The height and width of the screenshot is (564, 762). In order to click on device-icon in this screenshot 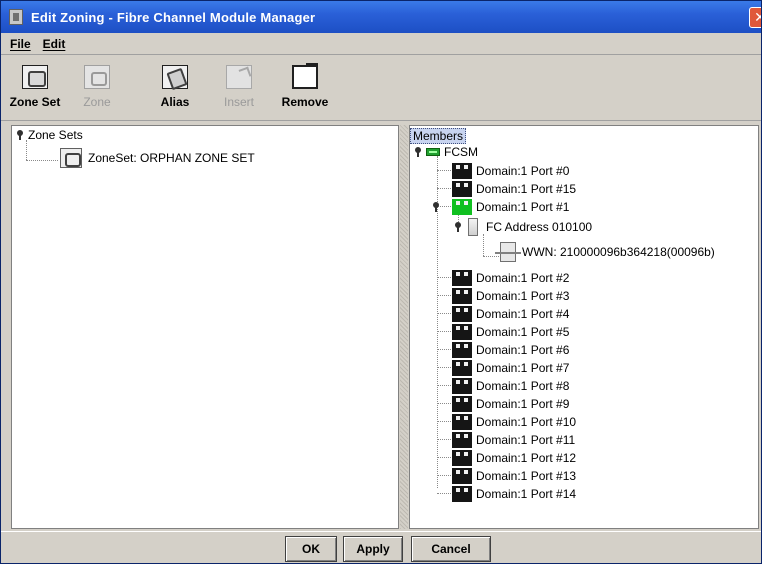, I will do `click(473, 227)`.